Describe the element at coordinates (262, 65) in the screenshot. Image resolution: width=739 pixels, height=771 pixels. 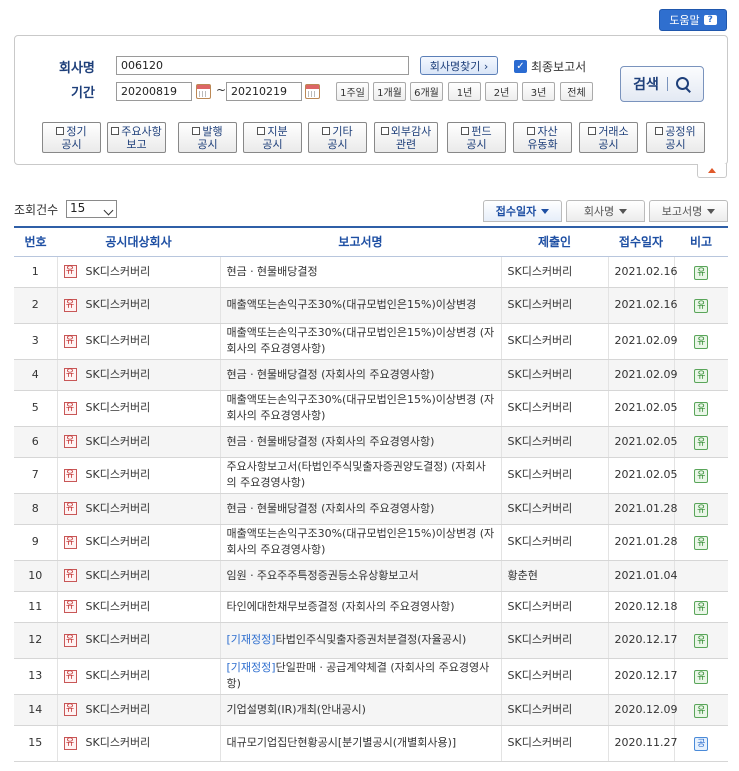
I see `company-input` at that location.